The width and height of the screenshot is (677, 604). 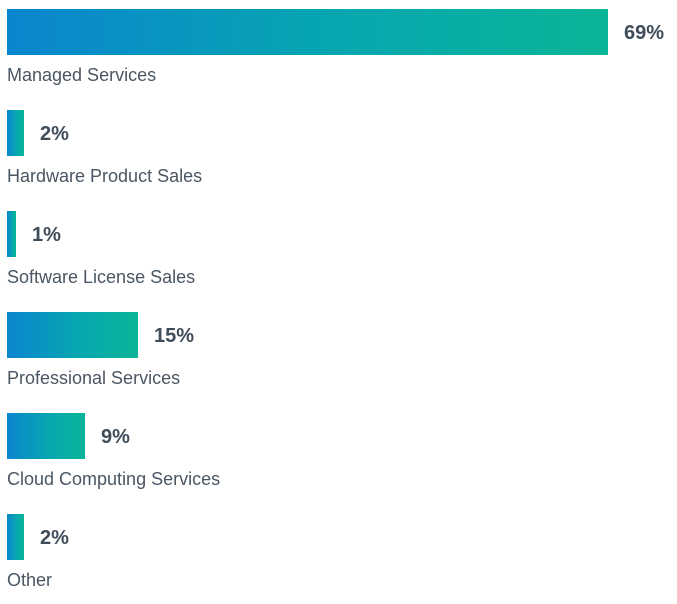 I want to click on bar-row: 2% Other, so click(x=341, y=559).